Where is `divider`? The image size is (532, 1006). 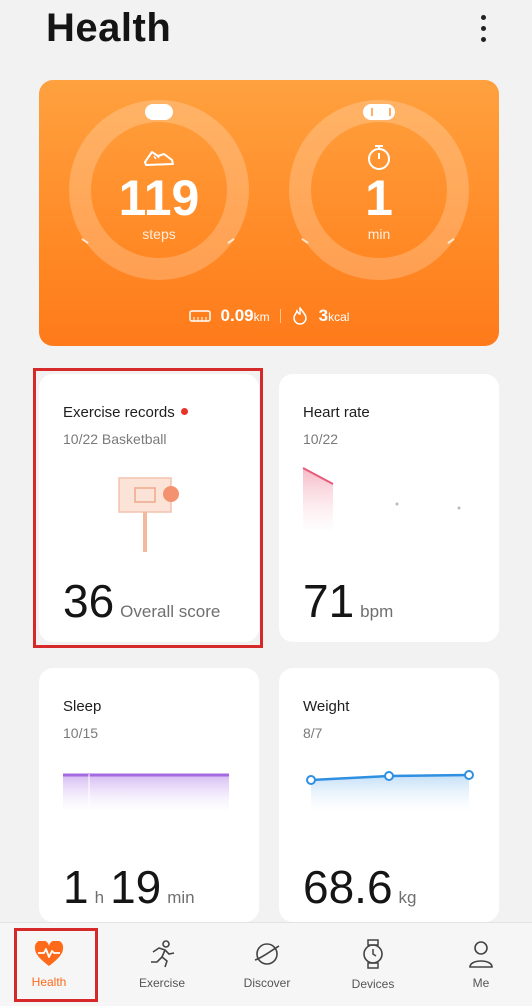 divider is located at coordinates (280, 316).